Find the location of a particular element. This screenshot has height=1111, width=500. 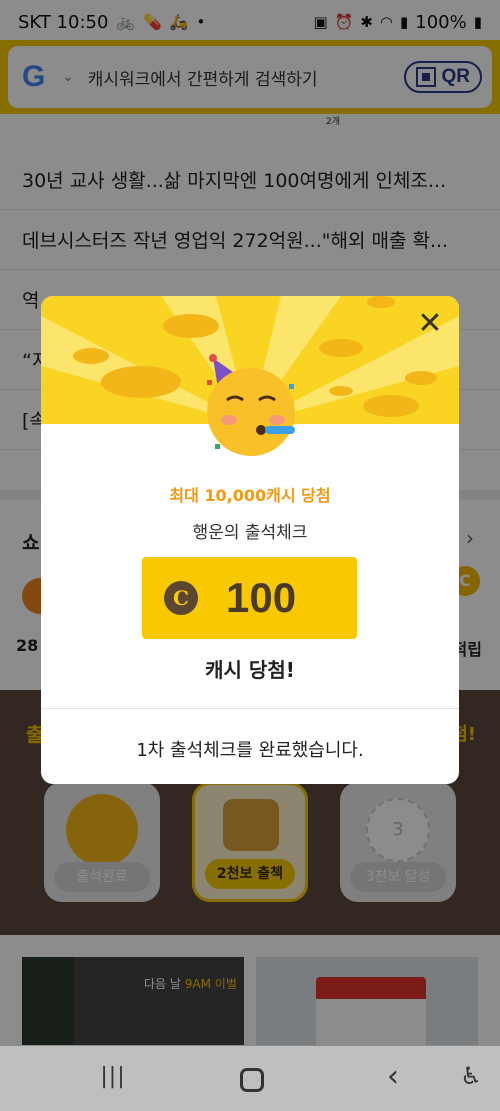

party-face-icon is located at coordinates (251, 405).